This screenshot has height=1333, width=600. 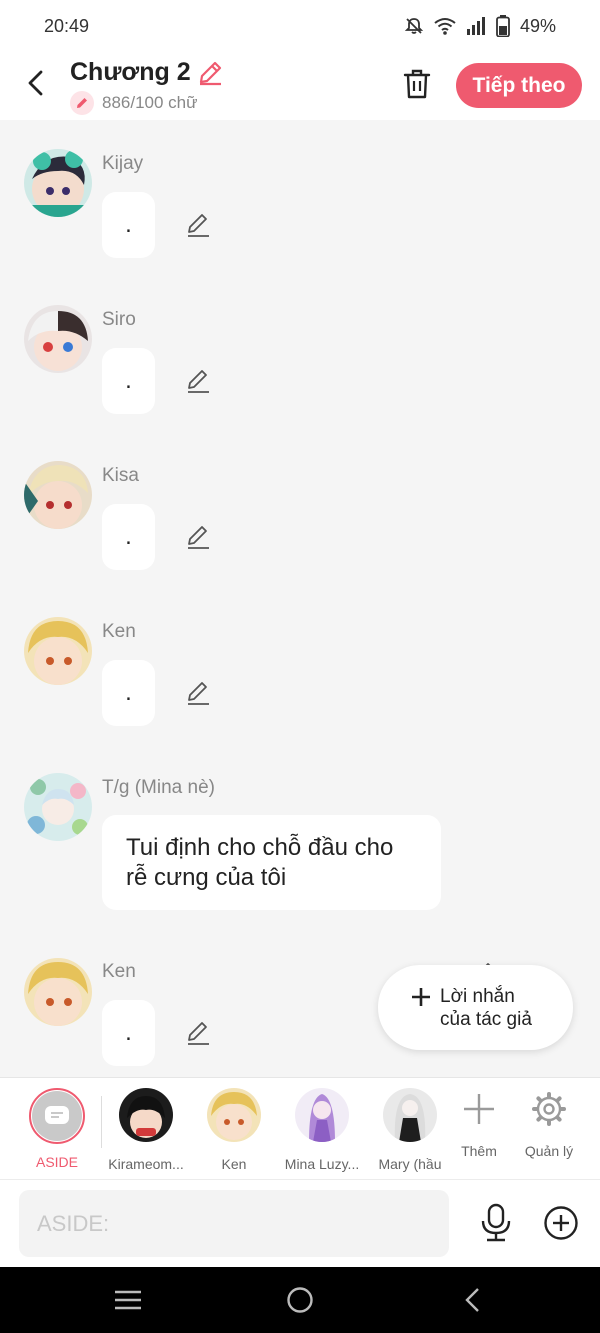 I want to click on sender-name: T/g (Mina nè), so click(x=158, y=787).